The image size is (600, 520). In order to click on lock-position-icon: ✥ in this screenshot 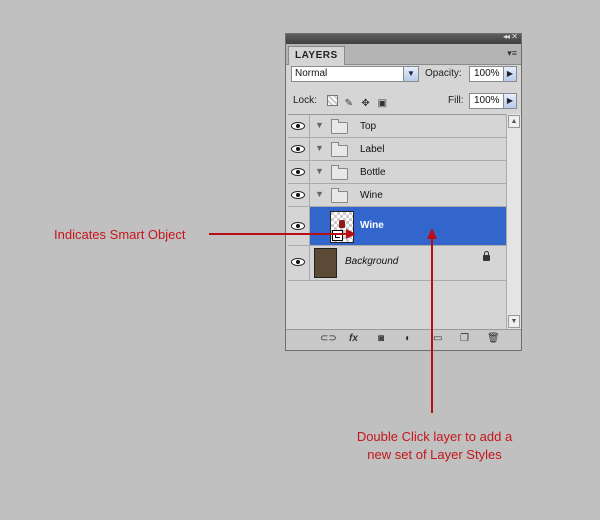, I will do `click(366, 103)`.